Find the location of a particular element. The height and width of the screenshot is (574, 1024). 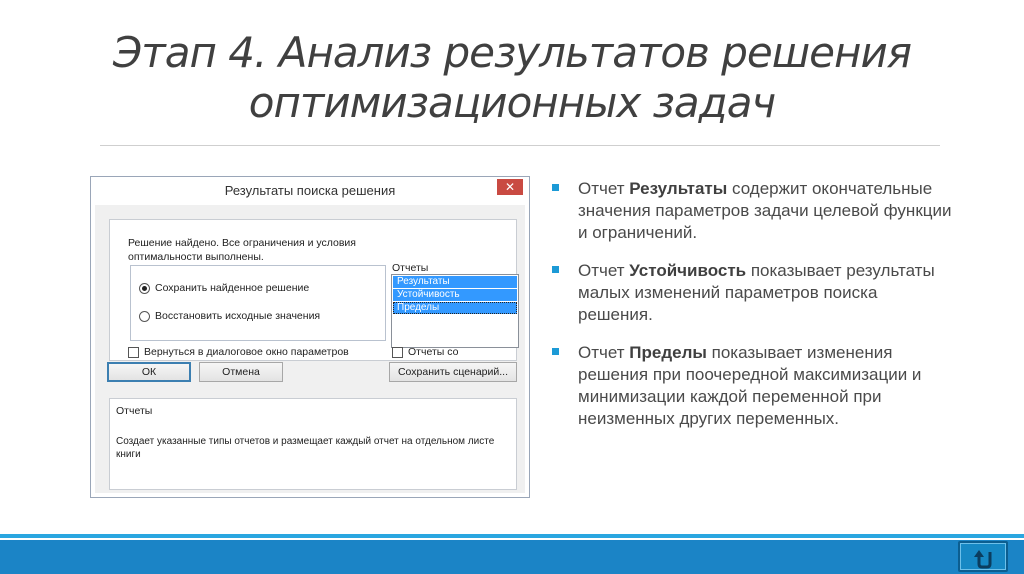

dialog-titlebar: Результаты поиска решения ✕ is located at coordinates (310, 191).